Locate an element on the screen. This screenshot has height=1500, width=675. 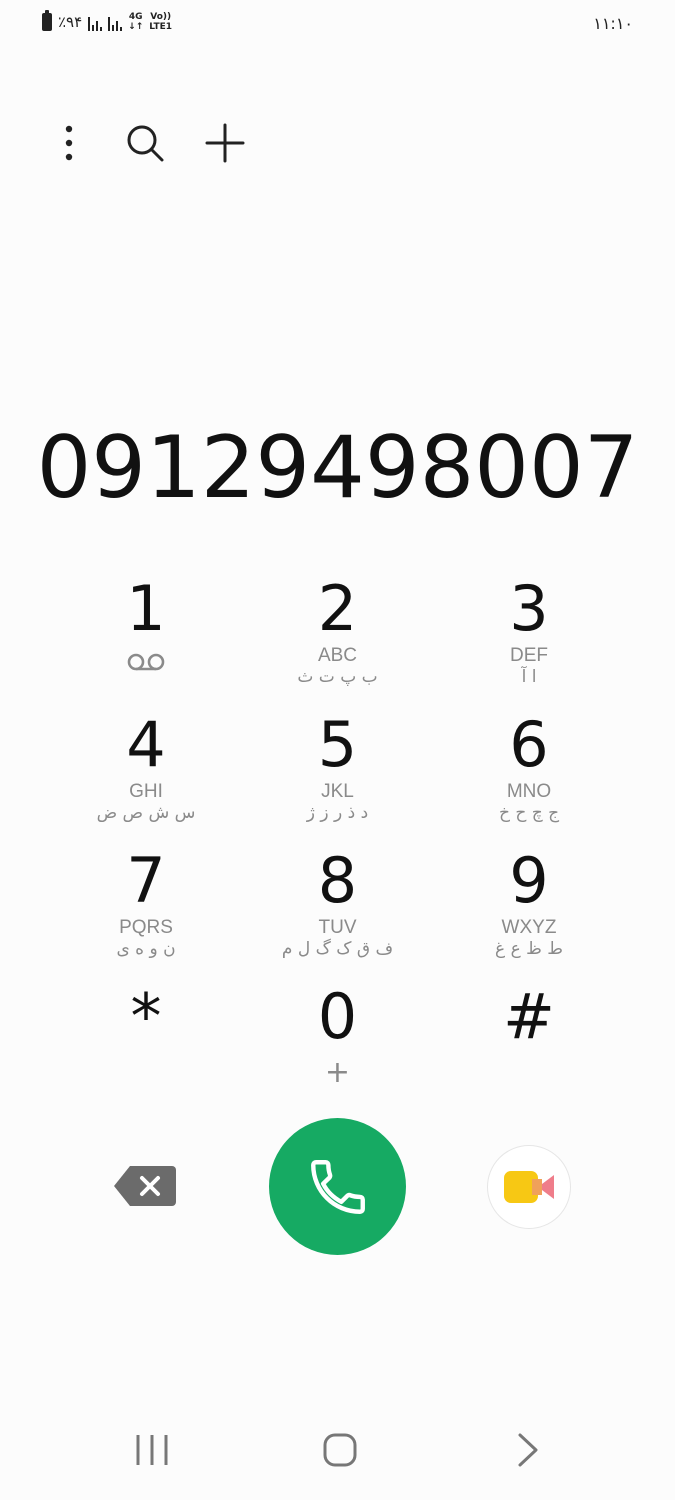
key-digit: 5 is located at coordinates (337, 744).